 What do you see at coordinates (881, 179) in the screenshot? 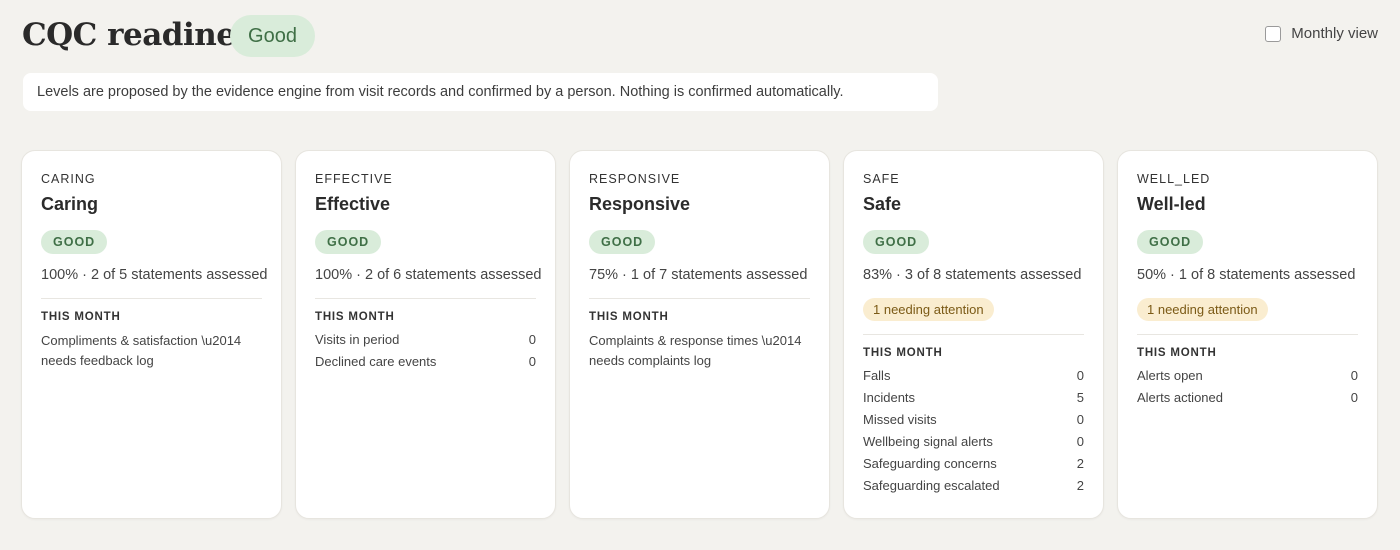
I see `domain-key: SAFE` at bounding box center [881, 179].